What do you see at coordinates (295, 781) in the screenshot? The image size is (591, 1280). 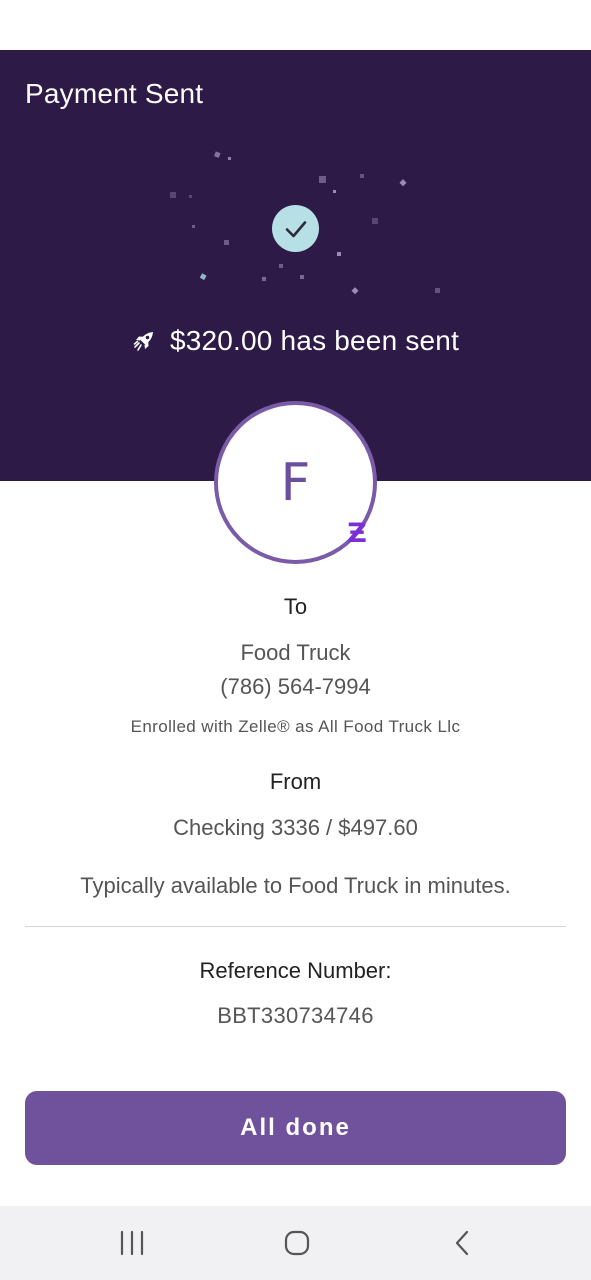 I see `from-label: From` at bounding box center [295, 781].